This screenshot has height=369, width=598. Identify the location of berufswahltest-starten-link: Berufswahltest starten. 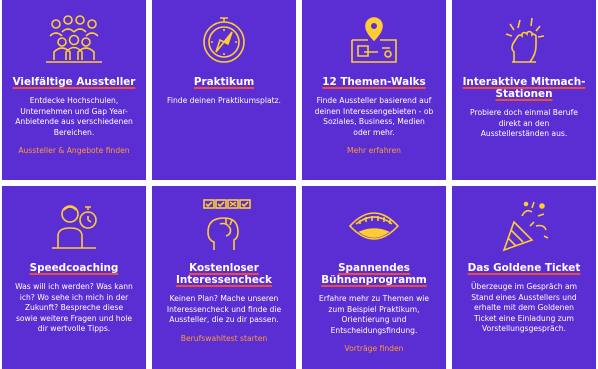
(224, 338).